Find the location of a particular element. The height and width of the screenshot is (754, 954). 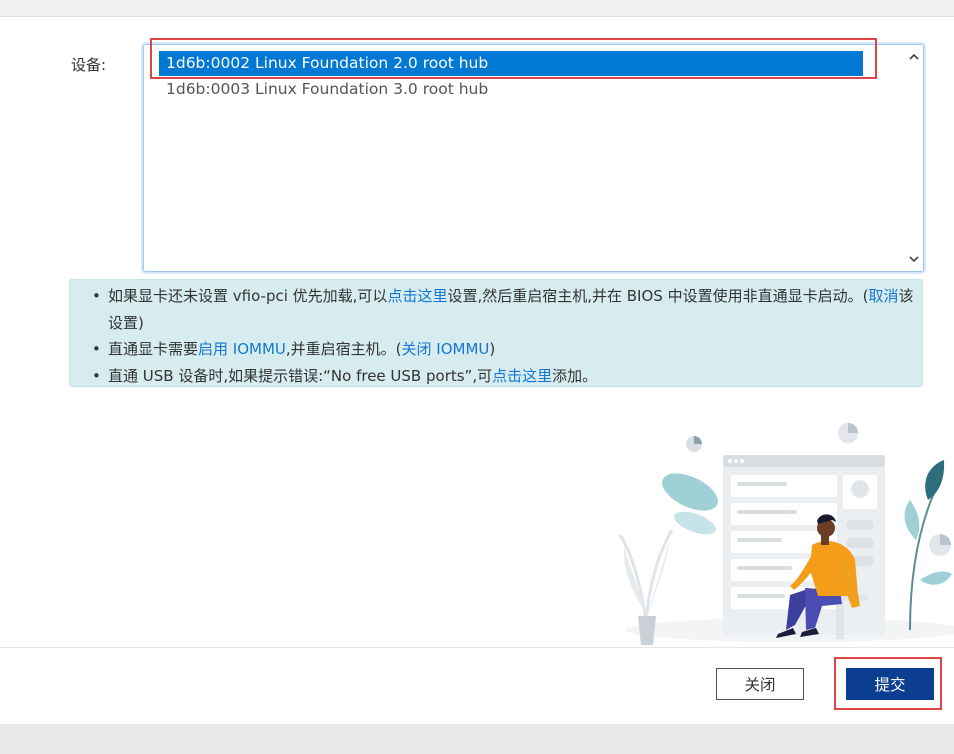

vfio-setup-link: 点击这里 is located at coordinates (417, 296).